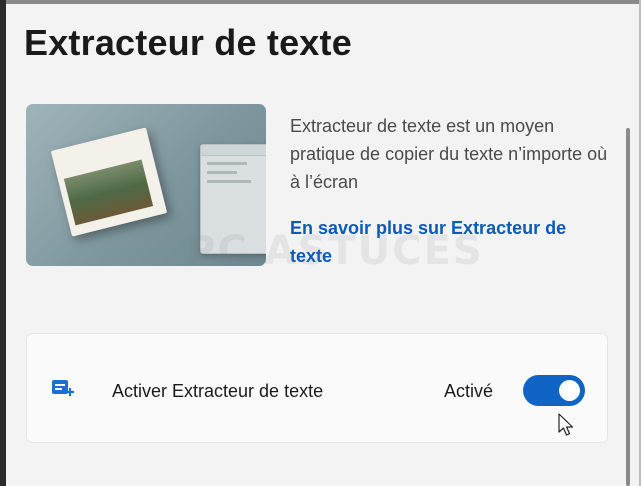  What do you see at coordinates (554, 390) in the screenshot?
I see `enable-toggle` at bounding box center [554, 390].